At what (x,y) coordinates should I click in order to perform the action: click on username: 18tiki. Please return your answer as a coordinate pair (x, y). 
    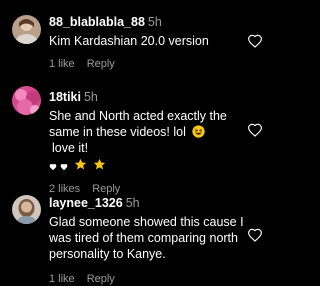
    Looking at the image, I should click on (65, 97).